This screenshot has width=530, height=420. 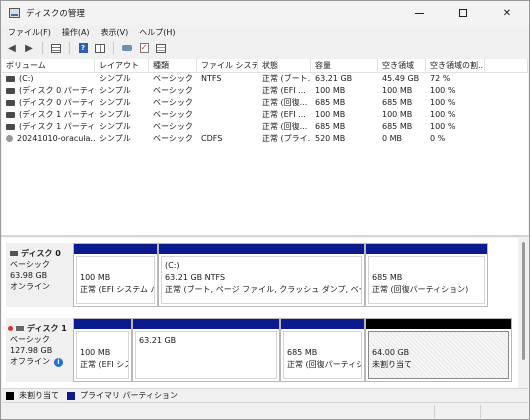 What do you see at coordinates (56, 48) in the screenshot?
I see `volume-list-button` at bounding box center [56, 48].